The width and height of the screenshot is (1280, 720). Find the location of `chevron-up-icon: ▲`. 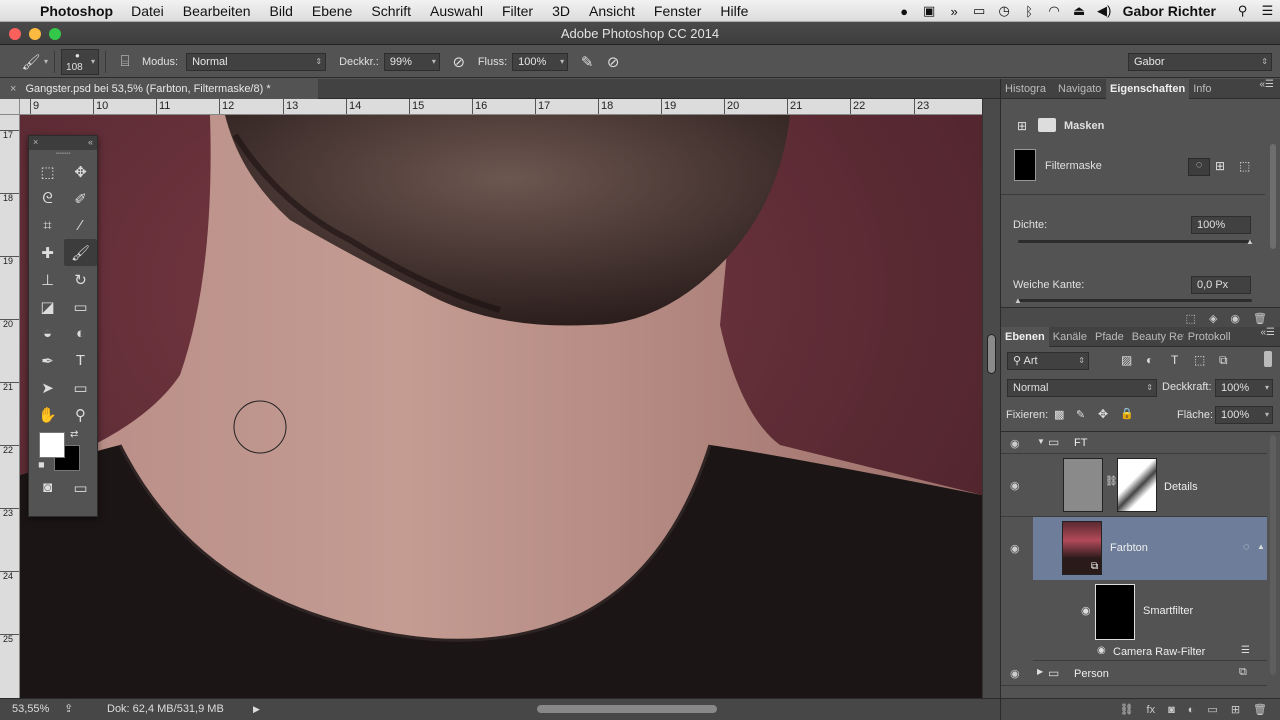

chevron-up-icon: ▲ is located at coordinates (1261, 546).